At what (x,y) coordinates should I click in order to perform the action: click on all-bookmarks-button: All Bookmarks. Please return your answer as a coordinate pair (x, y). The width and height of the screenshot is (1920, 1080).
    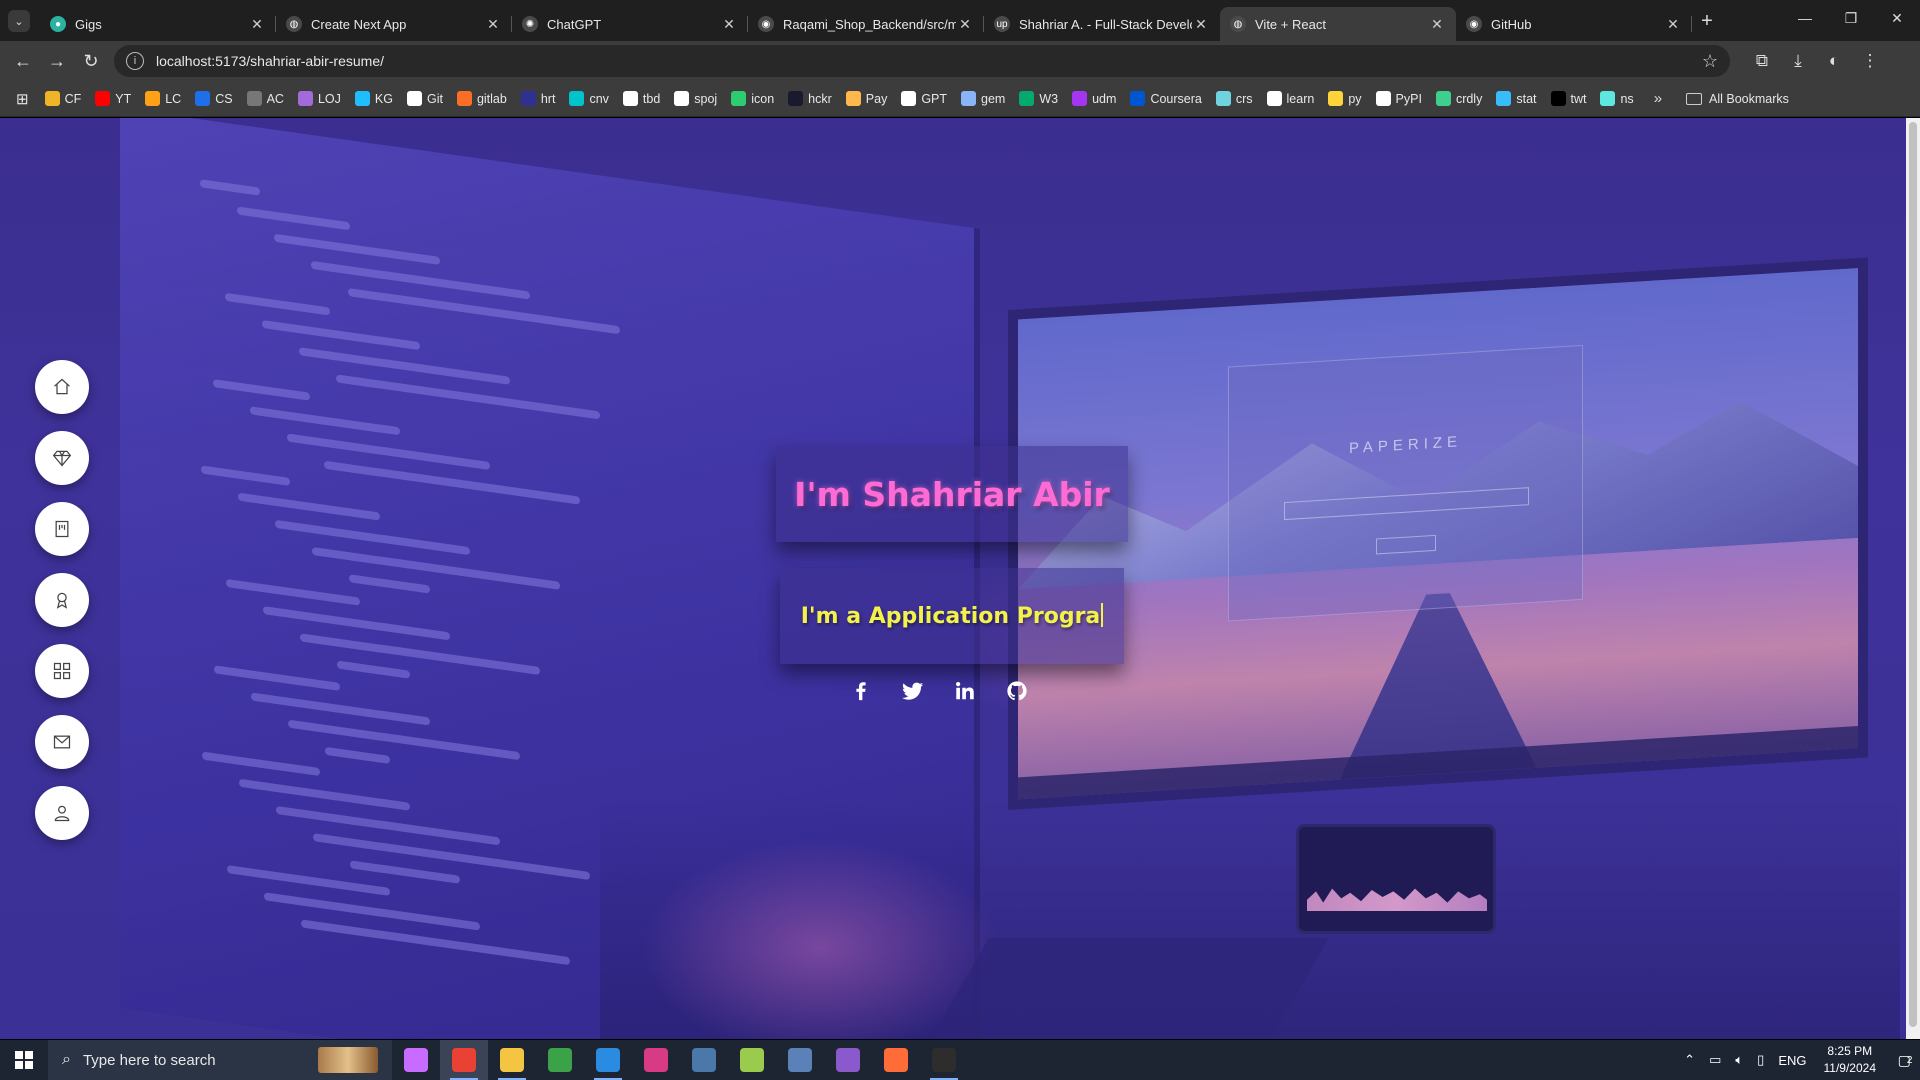
    Looking at the image, I should click on (1737, 99).